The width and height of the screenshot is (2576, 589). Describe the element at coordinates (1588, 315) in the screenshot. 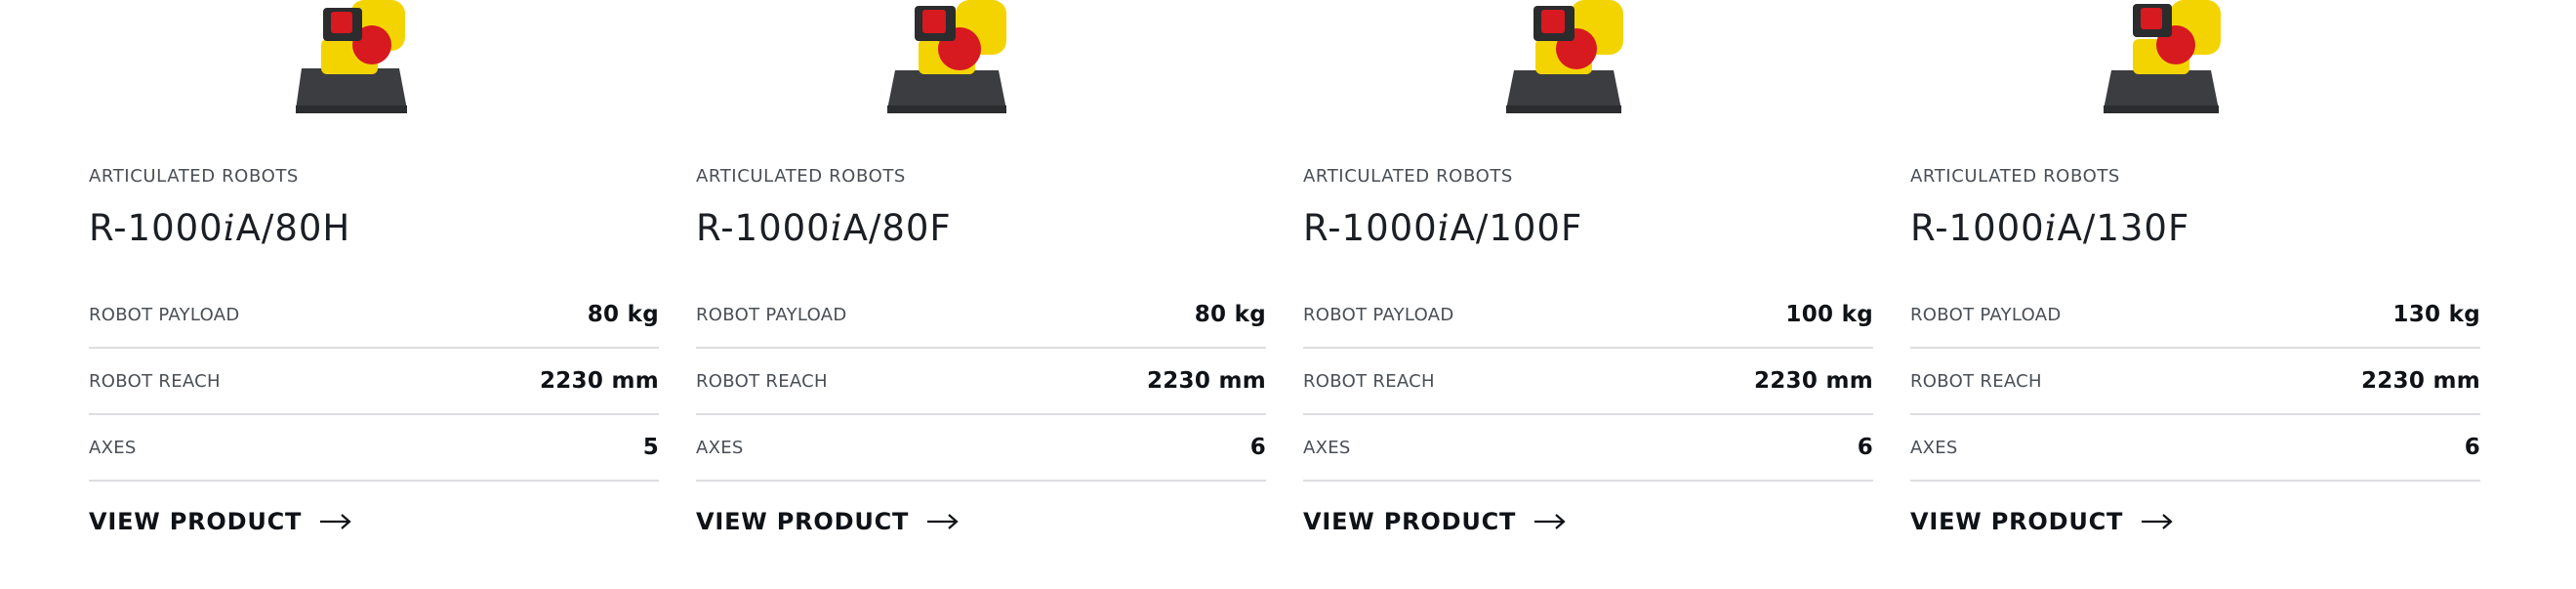

I see `spec-row-payload: ROBOT PAYLOAD 100 kg` at that location.